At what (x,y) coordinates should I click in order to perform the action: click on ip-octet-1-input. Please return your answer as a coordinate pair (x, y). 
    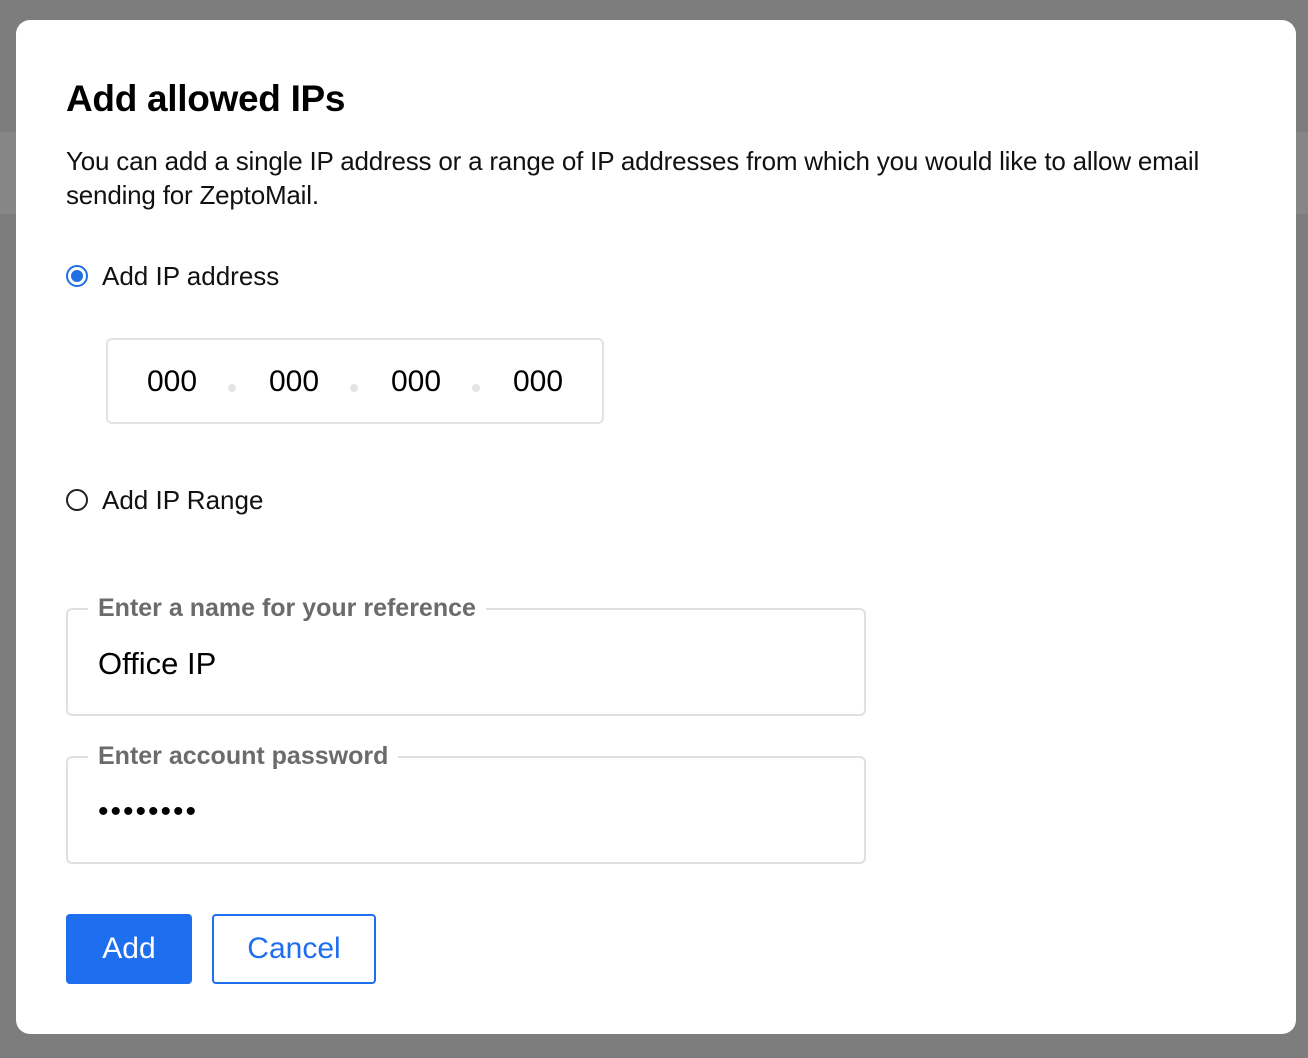
    Looking at the image, I should click on (172, 382).